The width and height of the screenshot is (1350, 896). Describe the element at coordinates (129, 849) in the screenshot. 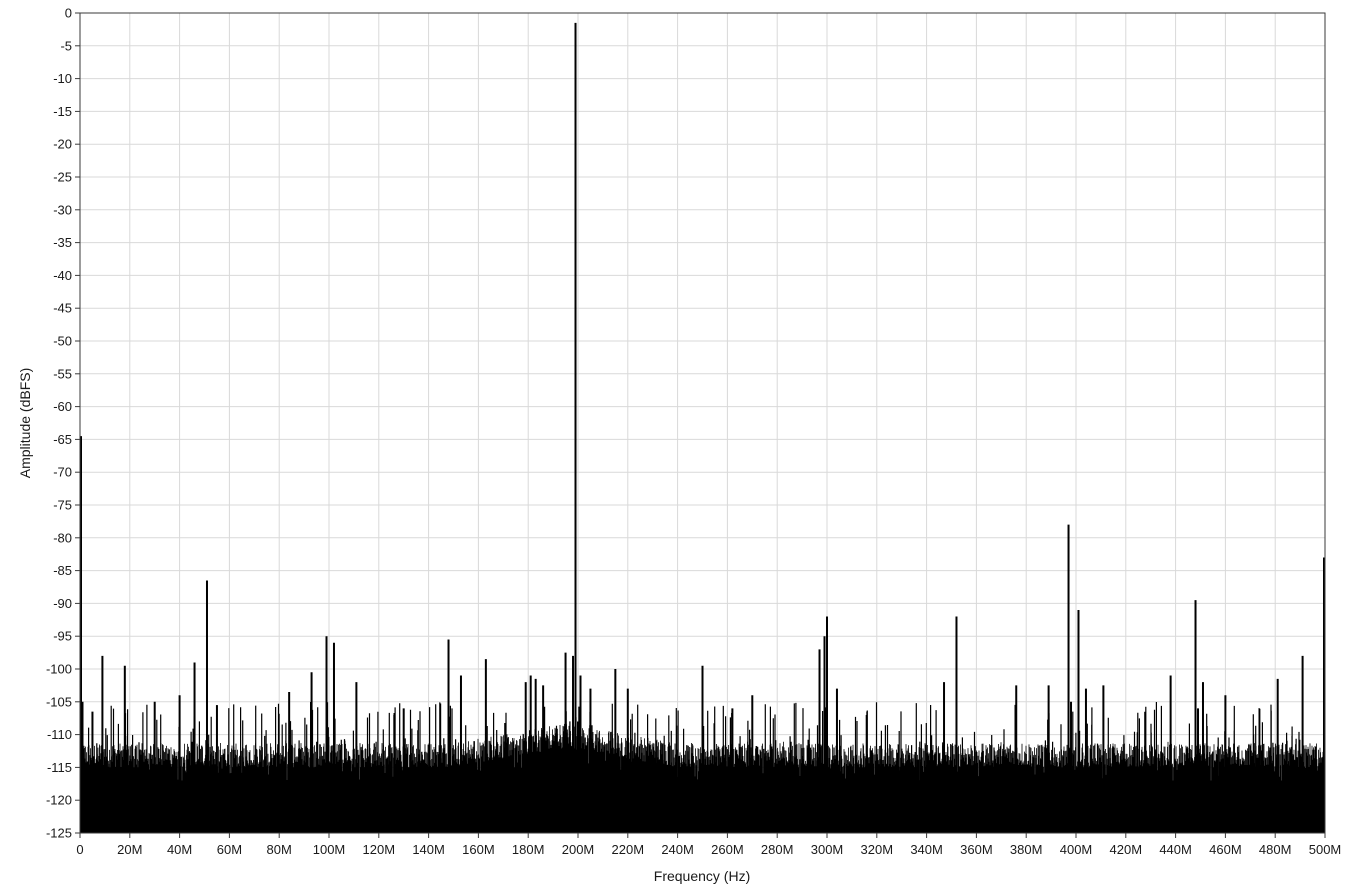

I see `x-tick-label: 20M` at that location.